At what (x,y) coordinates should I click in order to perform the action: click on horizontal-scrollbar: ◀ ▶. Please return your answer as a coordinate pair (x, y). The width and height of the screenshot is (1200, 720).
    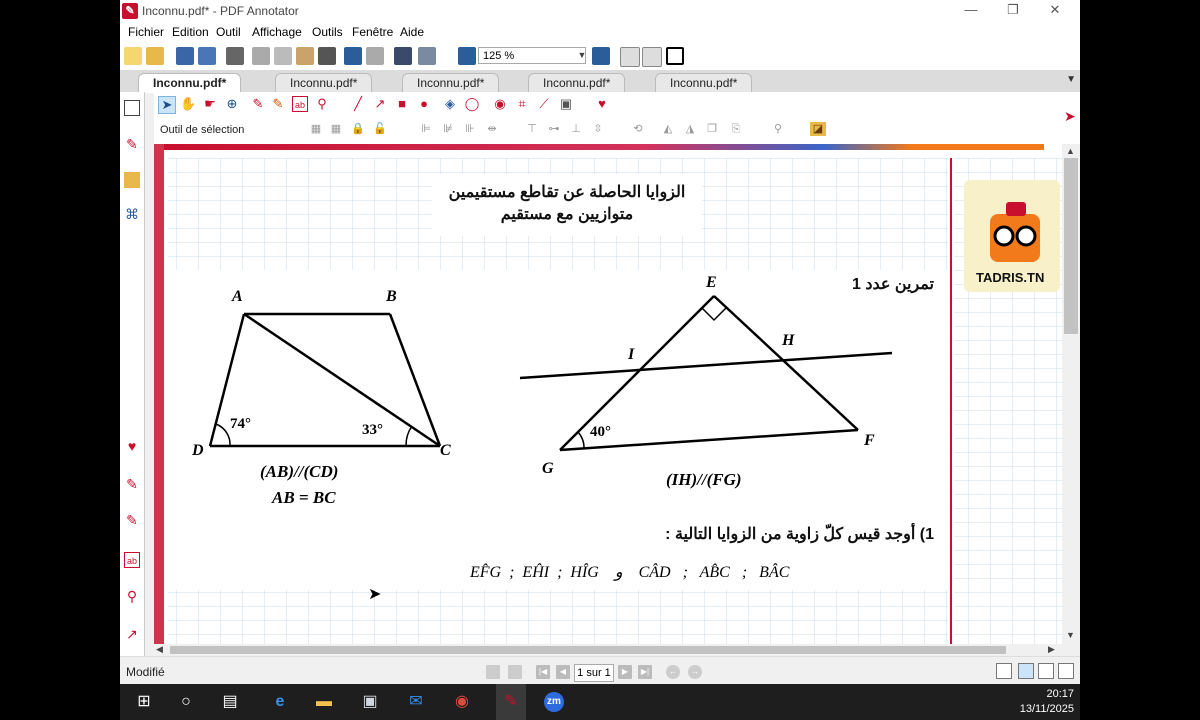
    Looking at the image, I should click on (608, 650).